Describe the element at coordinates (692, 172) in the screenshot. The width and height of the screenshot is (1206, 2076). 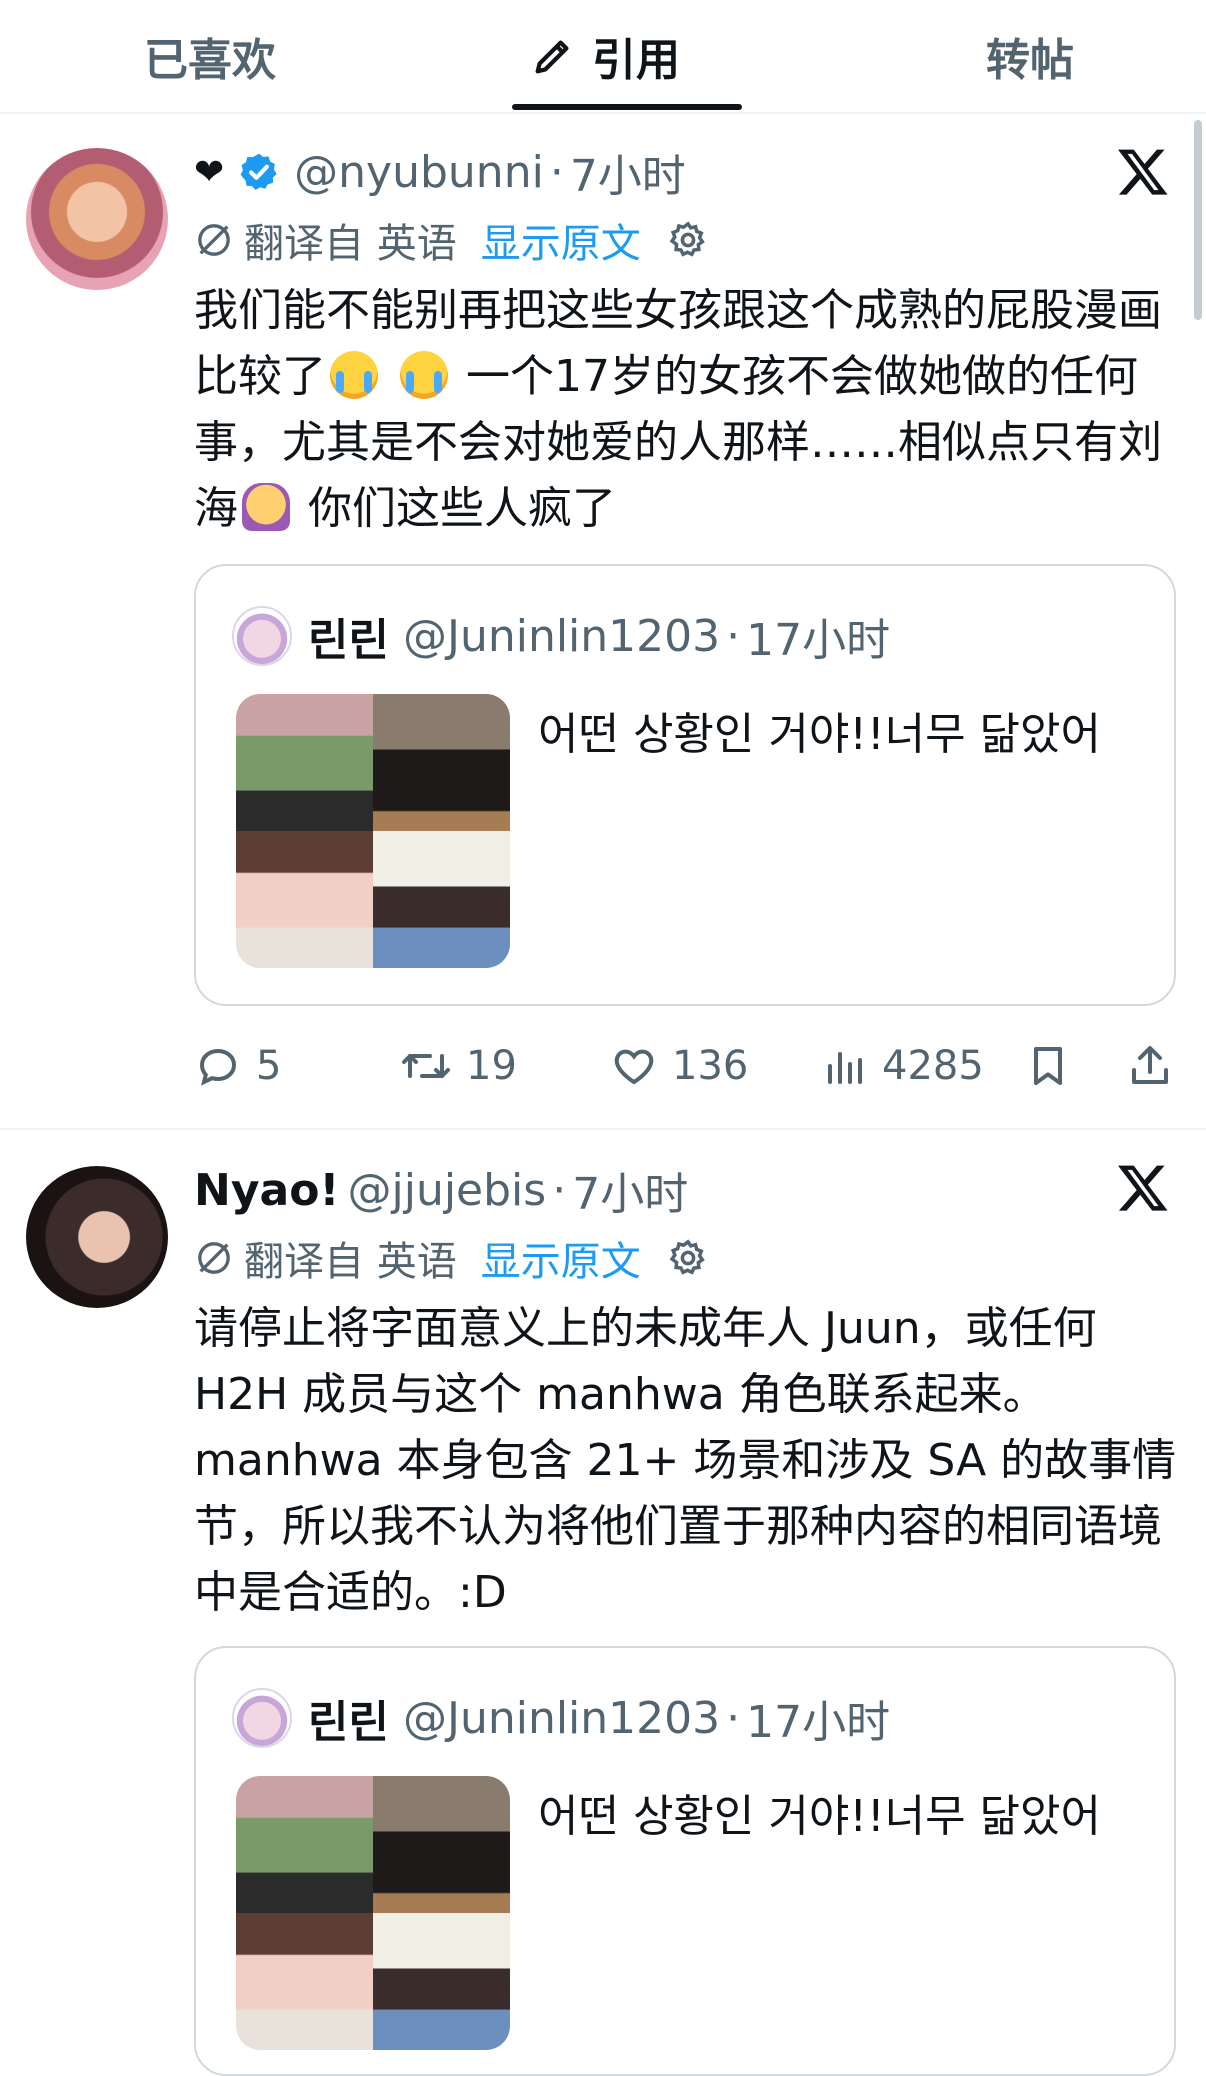
I see `tweet-header: ❤ @nyubunni · 7小时` at that location.